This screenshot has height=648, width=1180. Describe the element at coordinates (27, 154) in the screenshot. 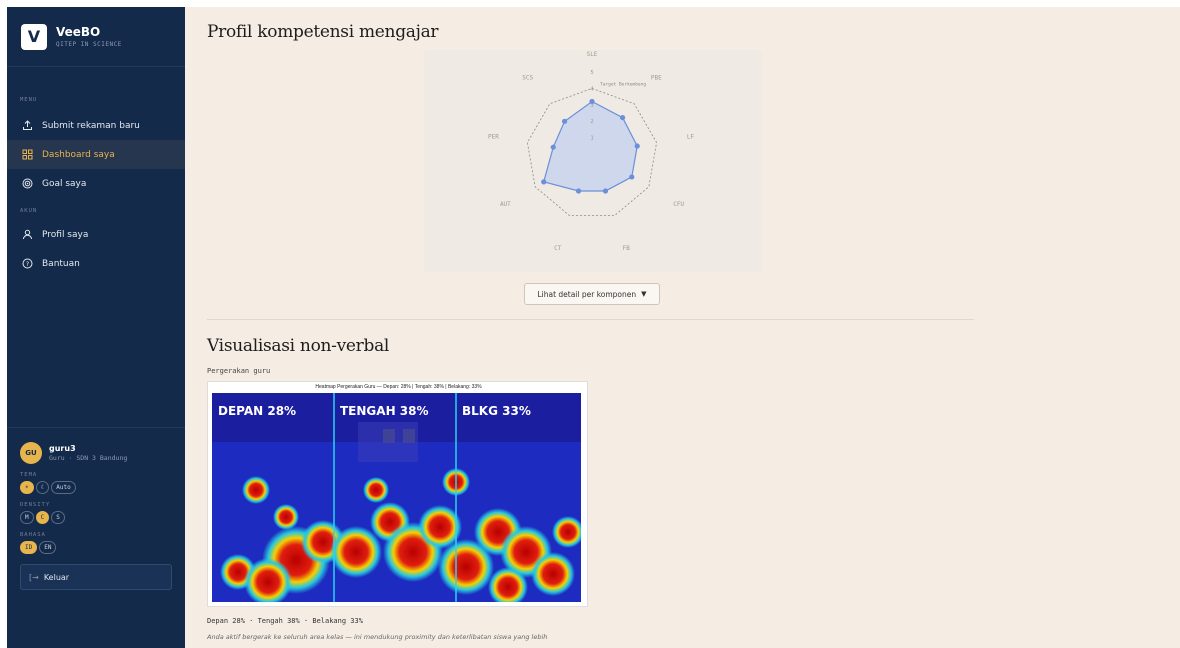

I see `grid-icon` at that location.